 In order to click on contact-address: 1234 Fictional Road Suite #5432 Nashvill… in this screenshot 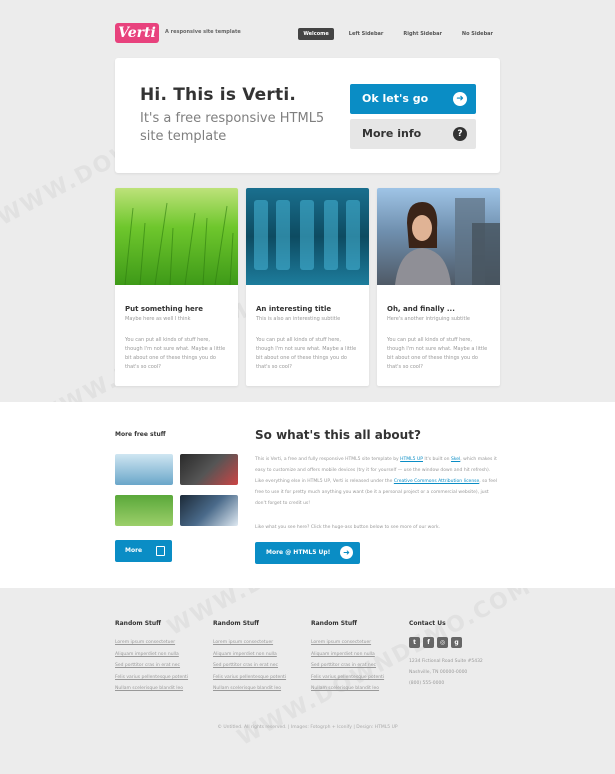, I will do `click(446, 672)`.